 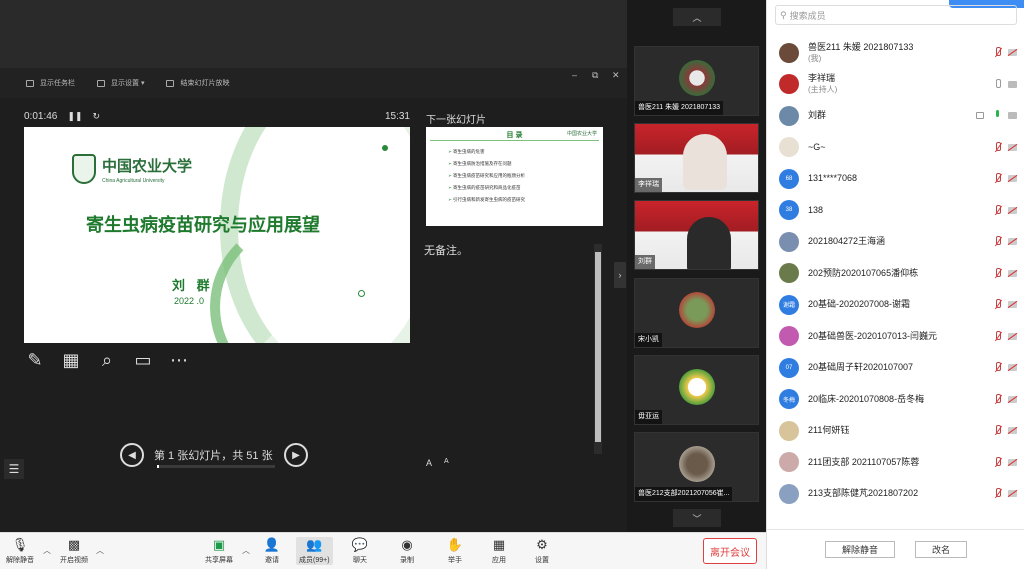 I want to click on more-options-icon: ⋯, so click(x=179, y=360).